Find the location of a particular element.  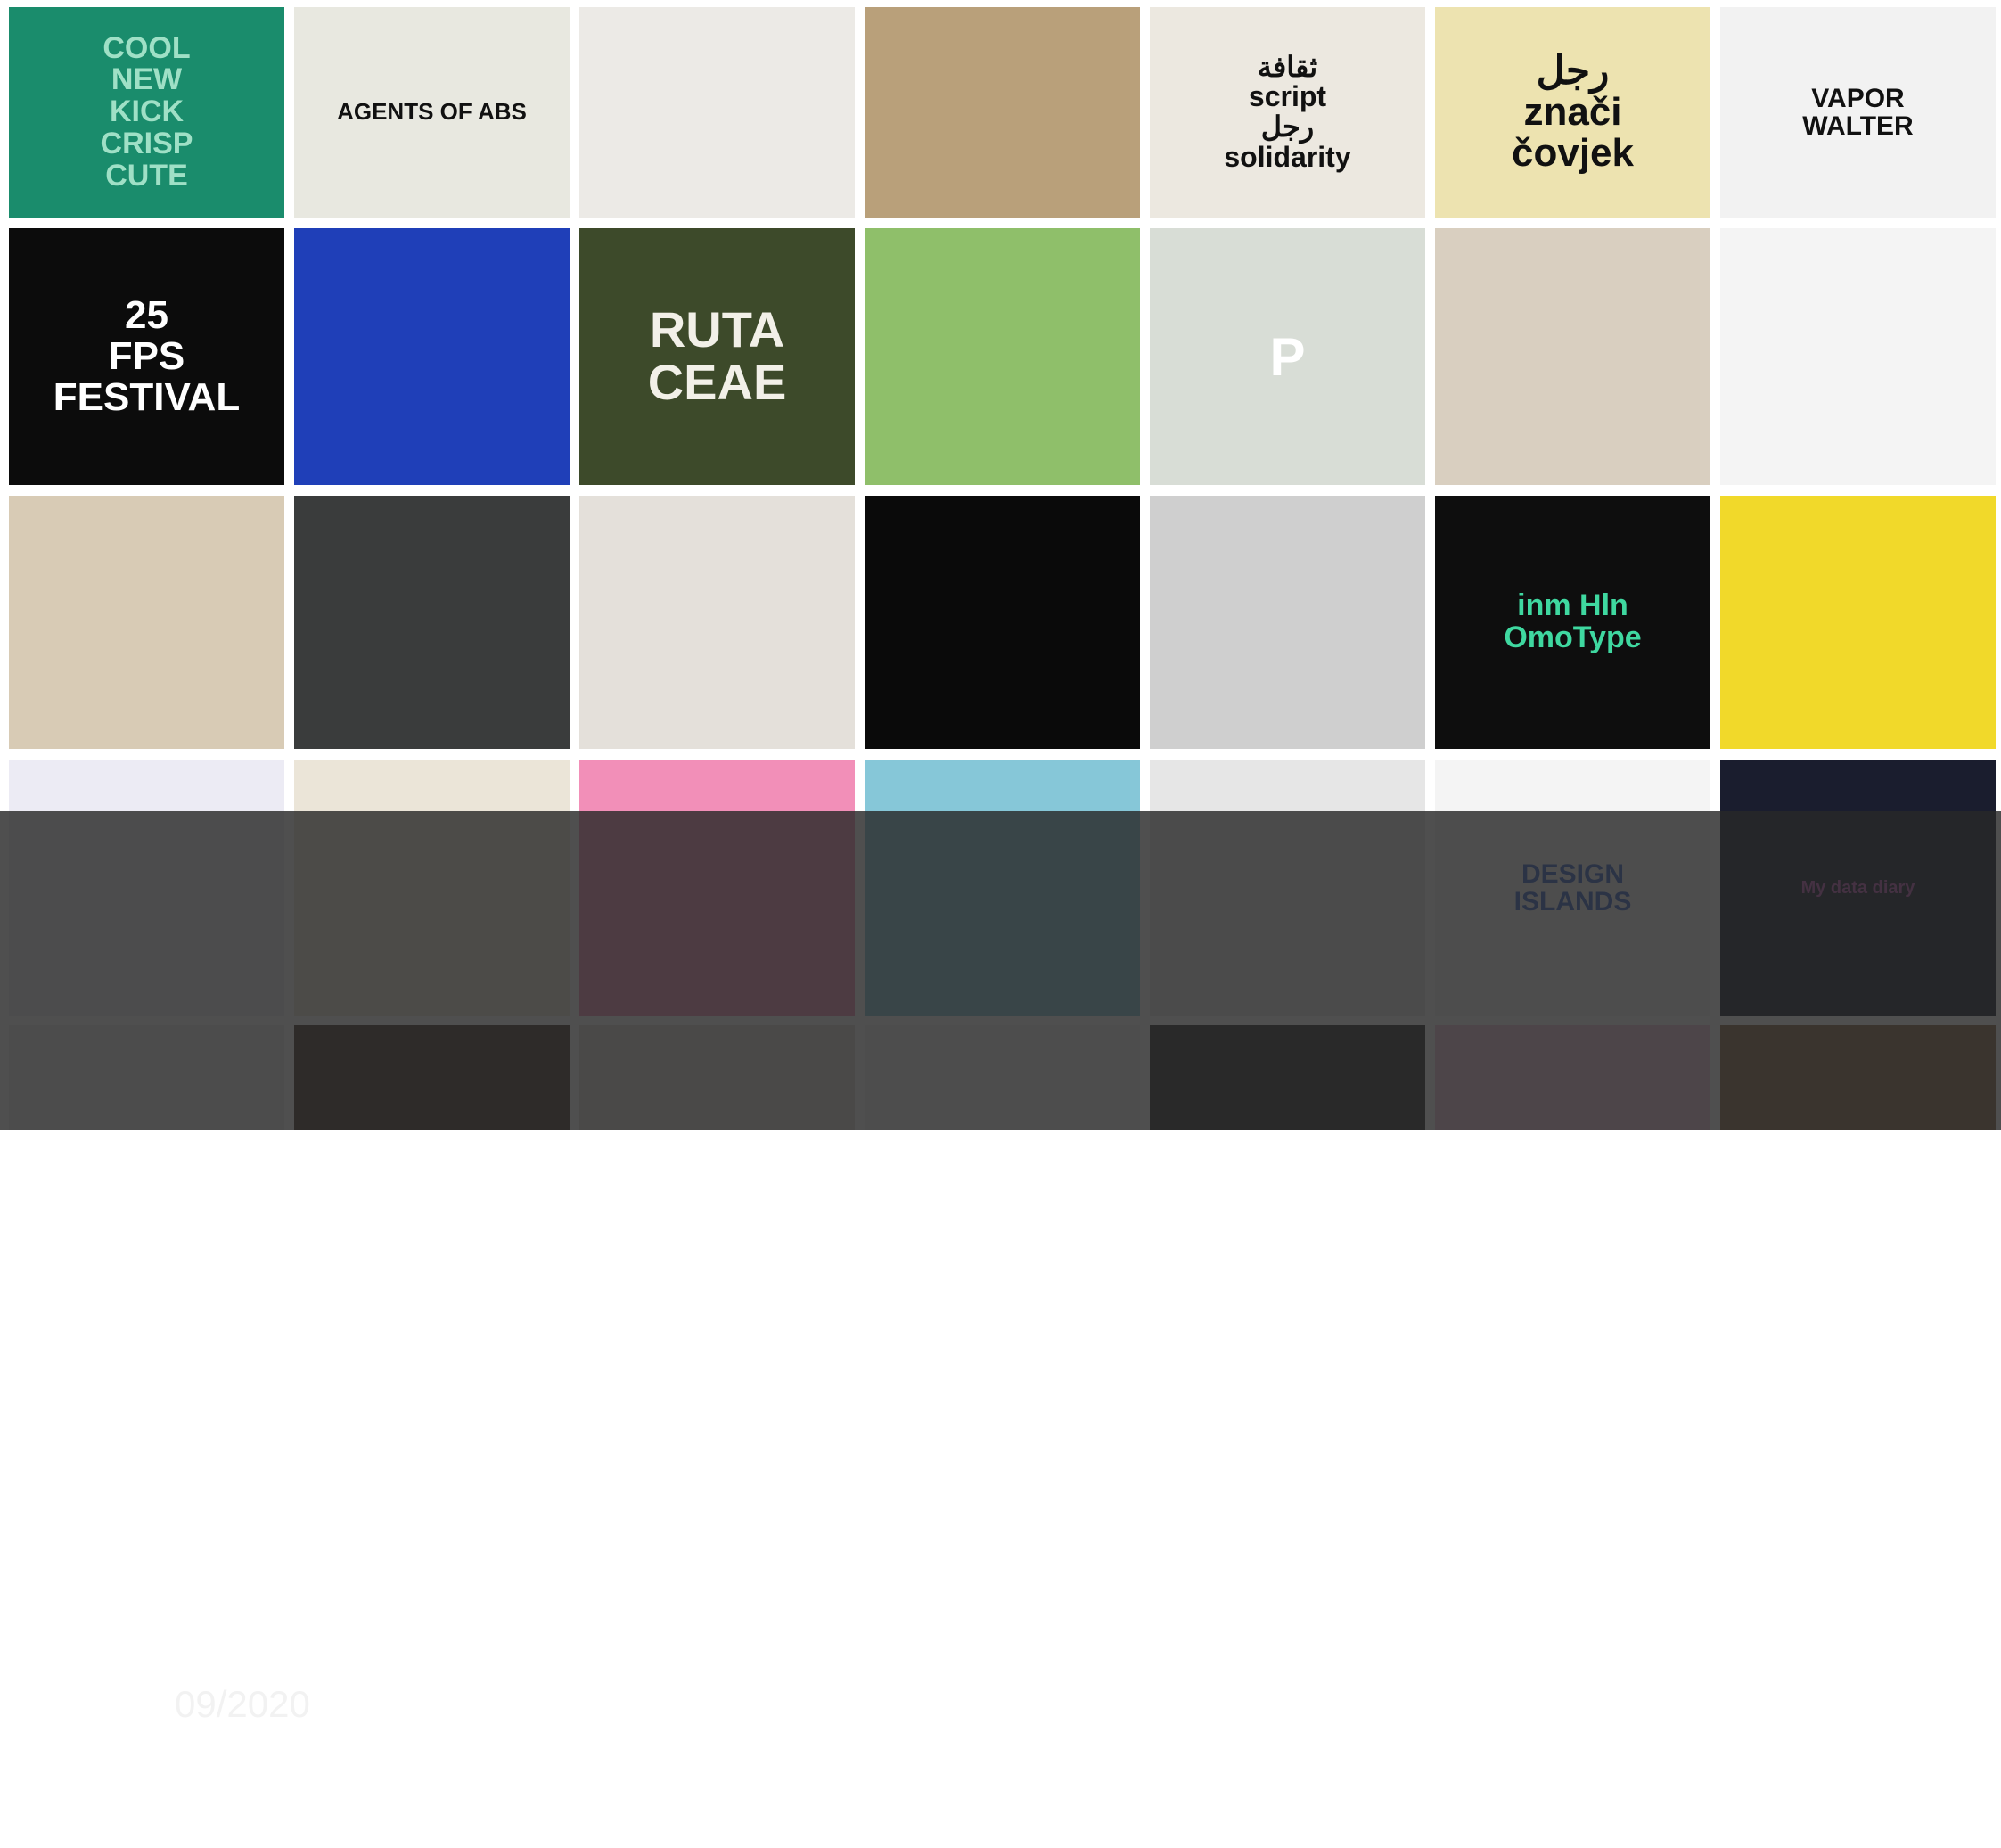

tile-label: ثقافة script رجل solidarity is located at coordinates (1287, 111).